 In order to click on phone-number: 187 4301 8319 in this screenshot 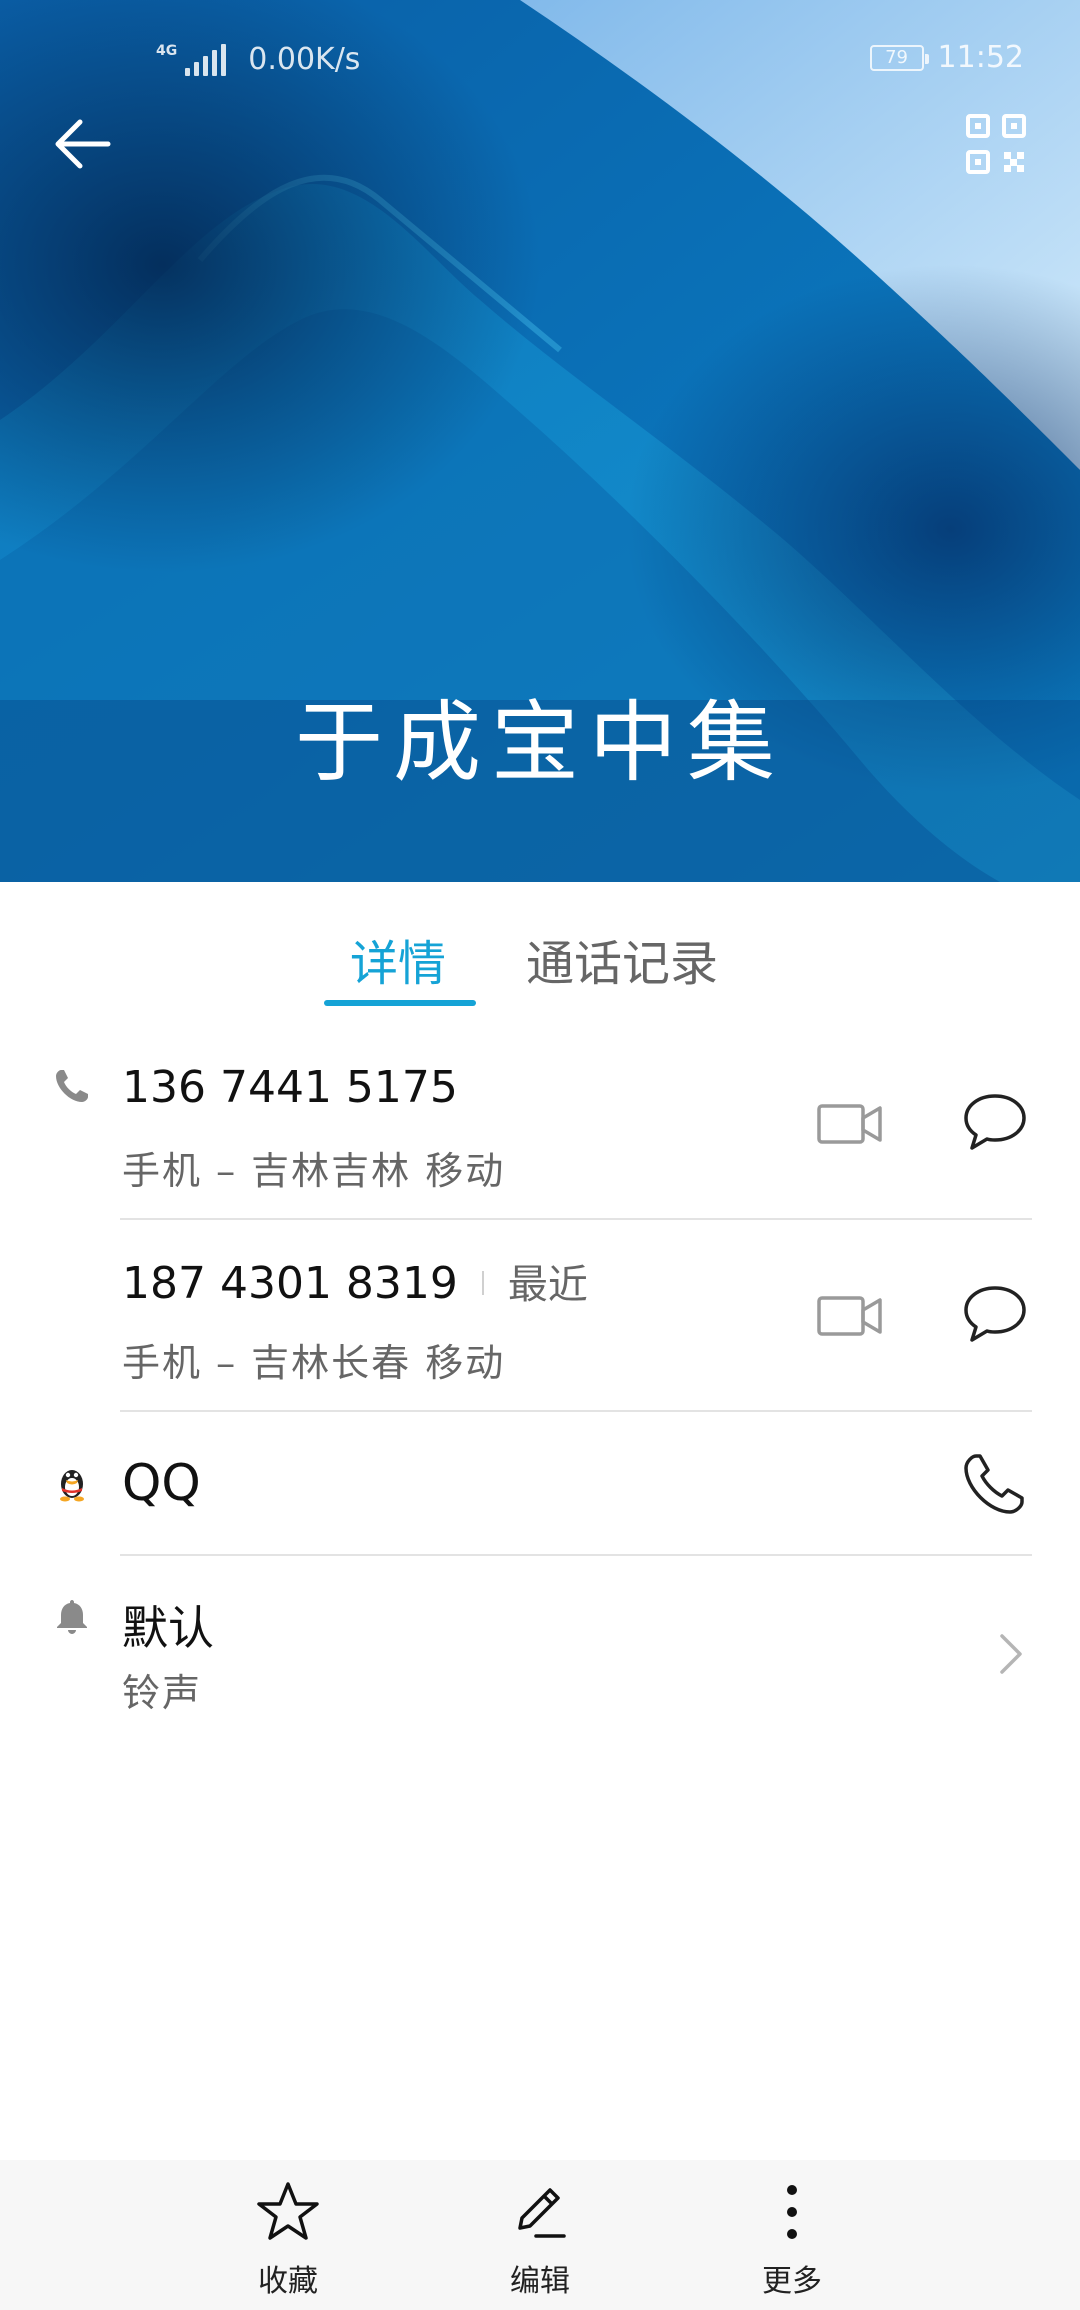, I will do `click(290, 1283)`.